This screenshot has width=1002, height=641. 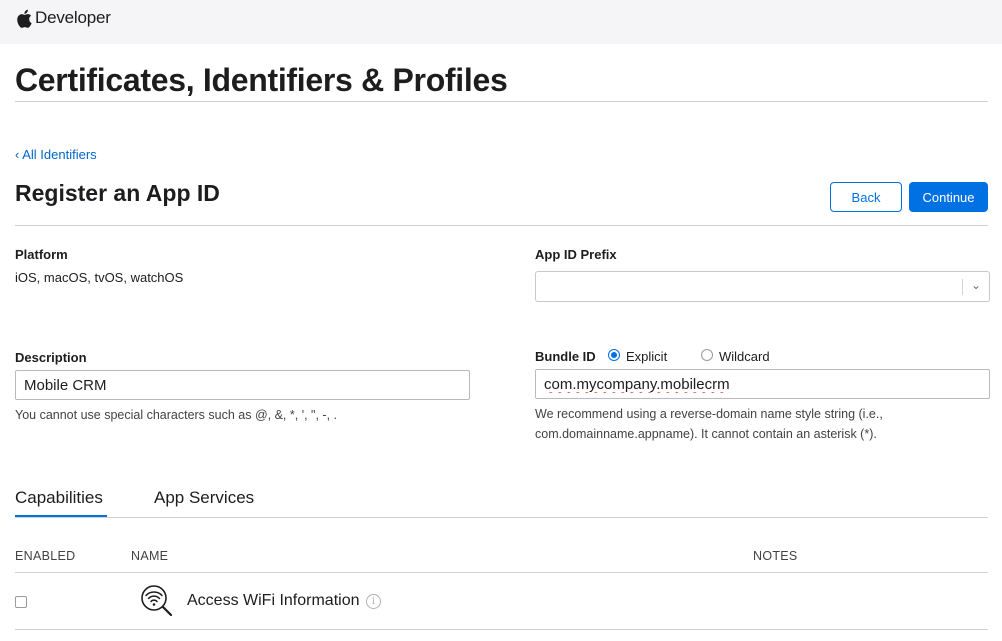 What do you see at coordinates (73, 17) in the screenshot?
I see `brand-text: Developer` at bounding box center [73, 17].